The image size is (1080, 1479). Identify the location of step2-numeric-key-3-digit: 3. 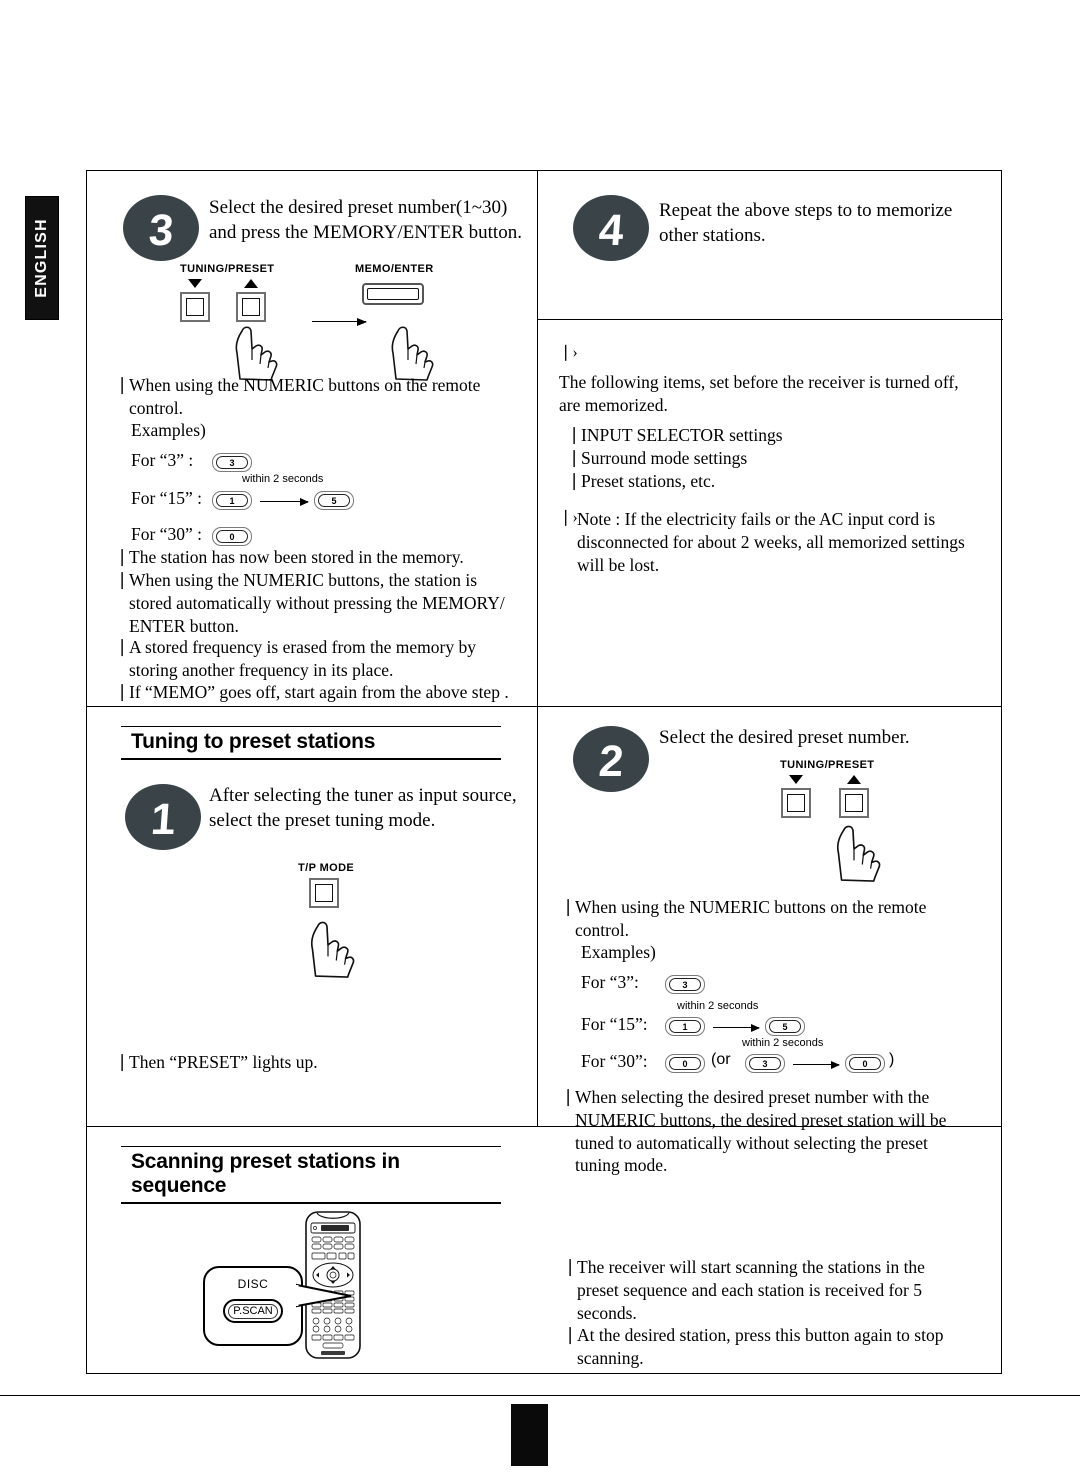
(685, 984).